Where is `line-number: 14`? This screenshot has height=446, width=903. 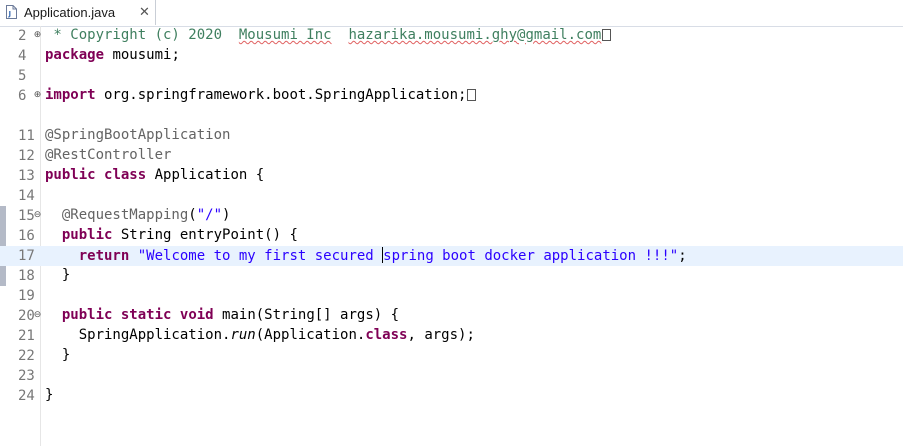 line-number: 14 is located at coordinates (26, 196).